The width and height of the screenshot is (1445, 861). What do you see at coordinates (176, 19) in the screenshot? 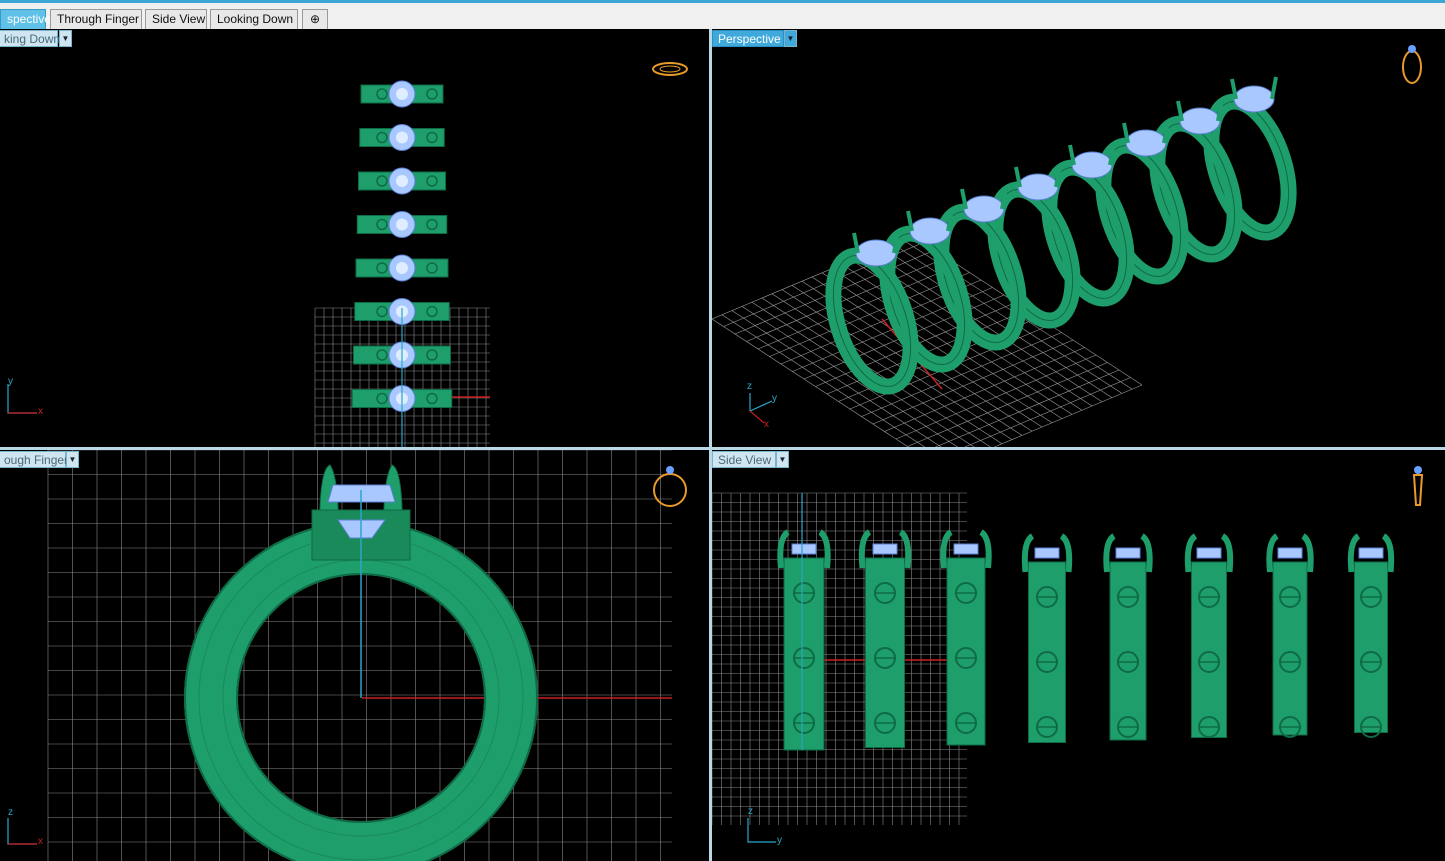
I see `tab-side-view: Side View` at bounding box center [176, 19].